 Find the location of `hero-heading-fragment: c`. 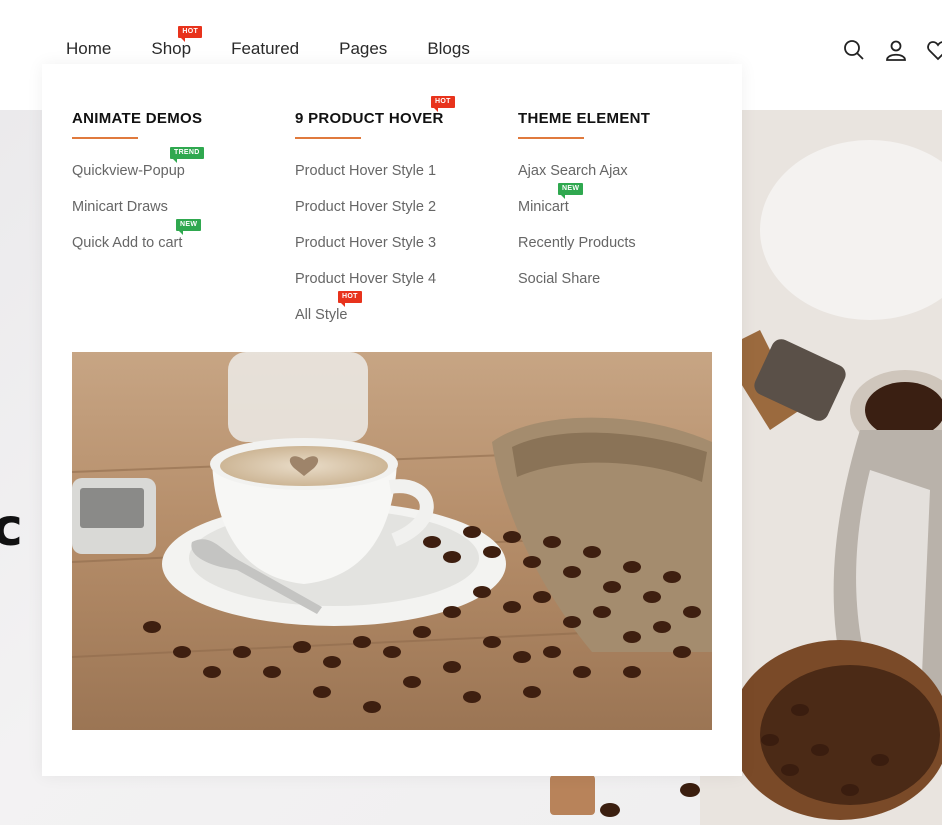

hero-heading-fragment: c is located at coordinates (11, 528).